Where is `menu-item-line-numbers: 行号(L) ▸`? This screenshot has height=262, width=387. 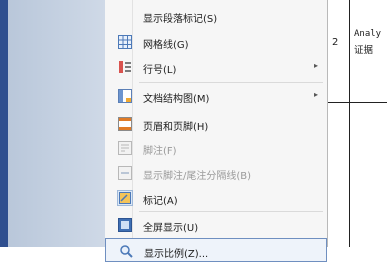 menu-item-line-numbers: 行号(L) ▸ is located at coordinates (216, 67).